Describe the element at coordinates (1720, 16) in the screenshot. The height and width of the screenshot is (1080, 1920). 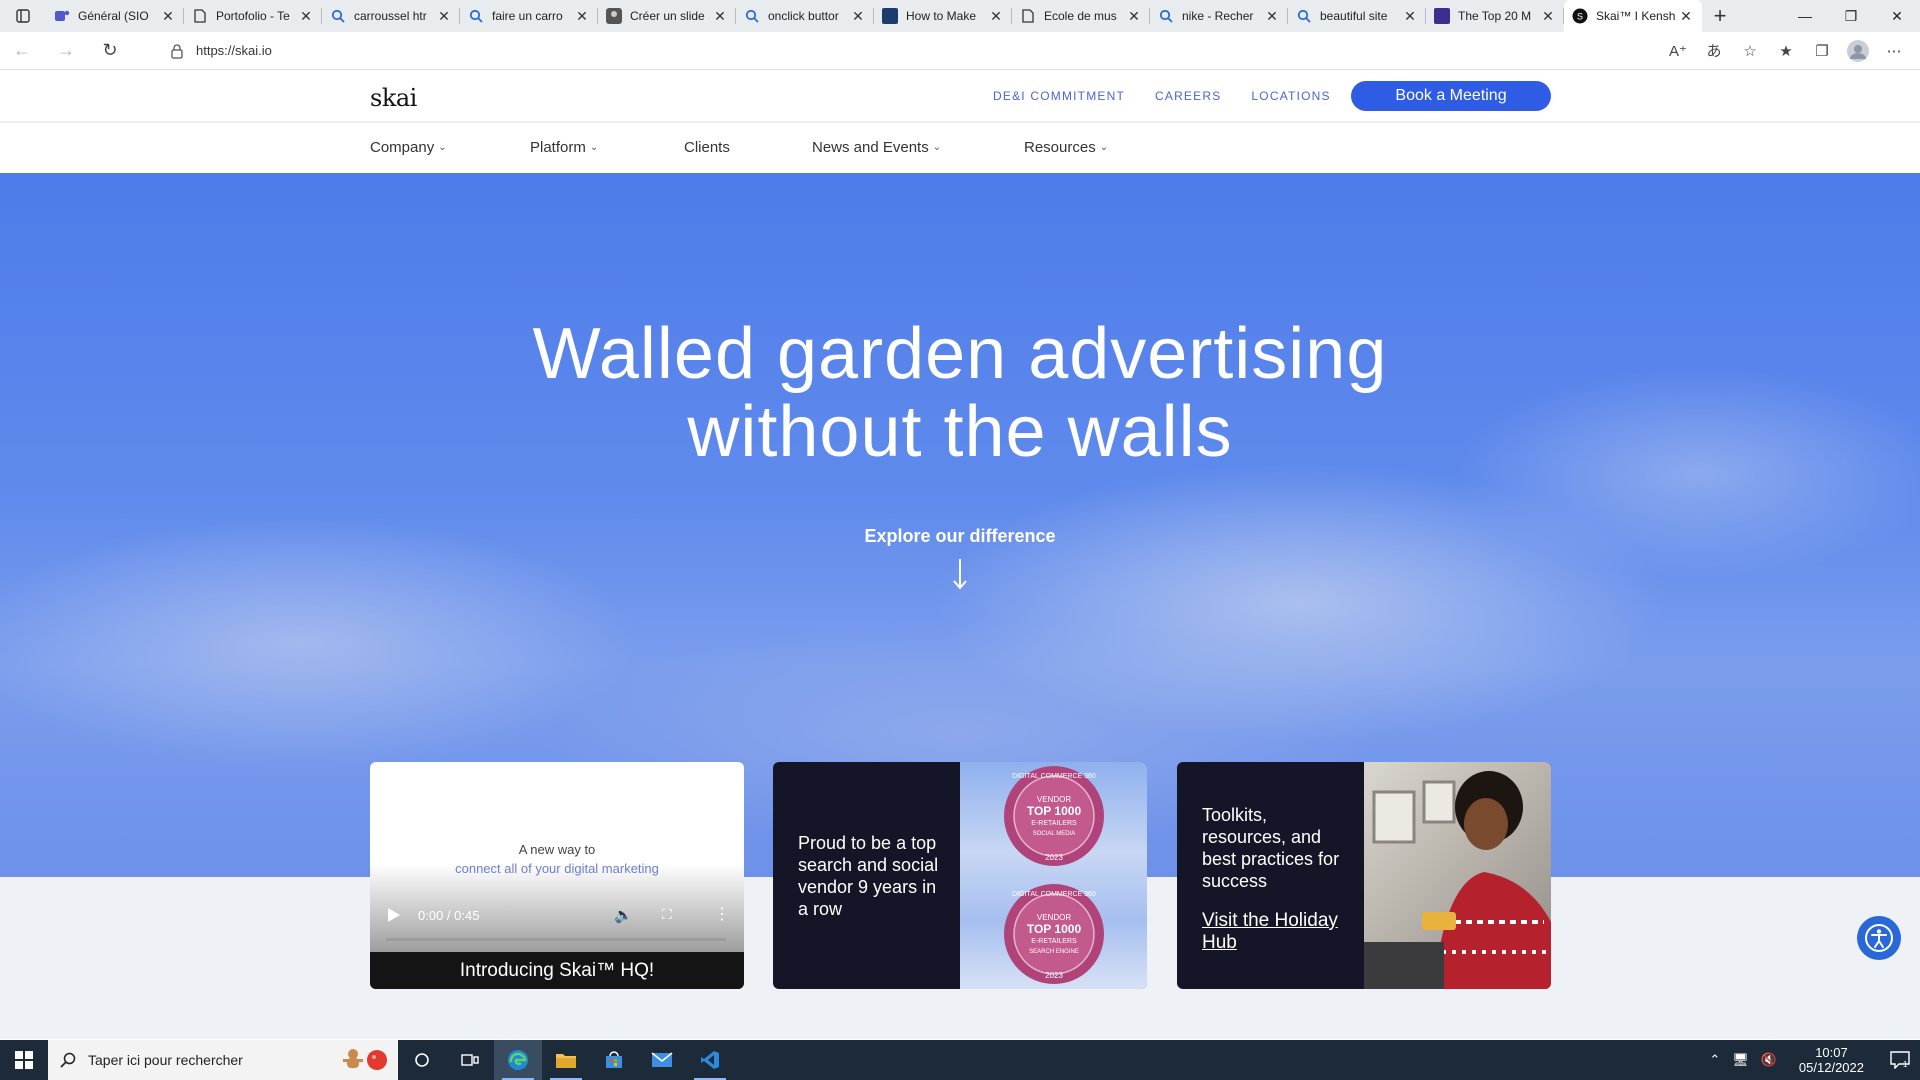
I see `new-tab-button: +` at that location.